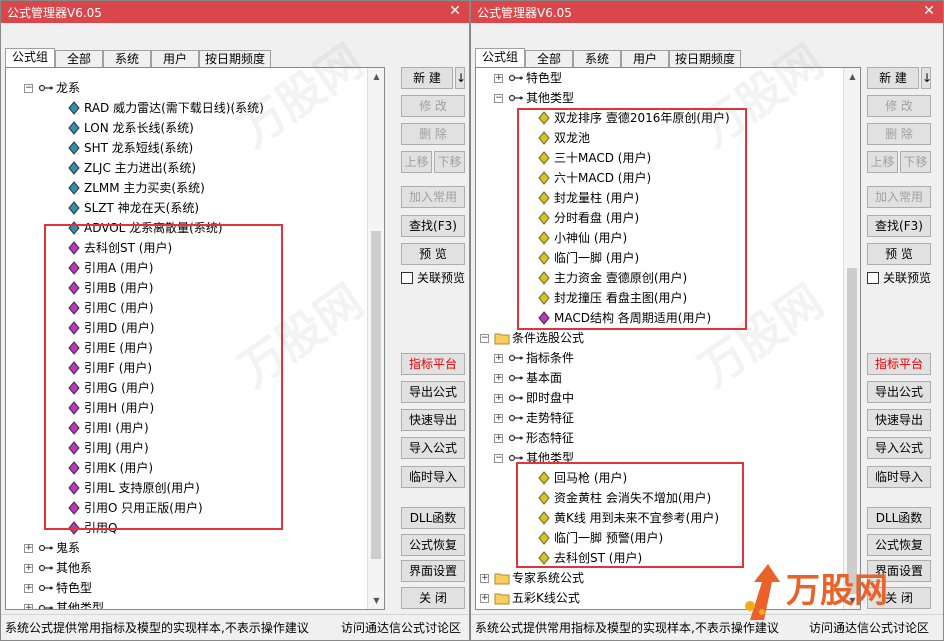  What do you see at coordinates (433, 598) in the screenshot?
I see `close-button: 关 闭` at bounding box center [433, 598].